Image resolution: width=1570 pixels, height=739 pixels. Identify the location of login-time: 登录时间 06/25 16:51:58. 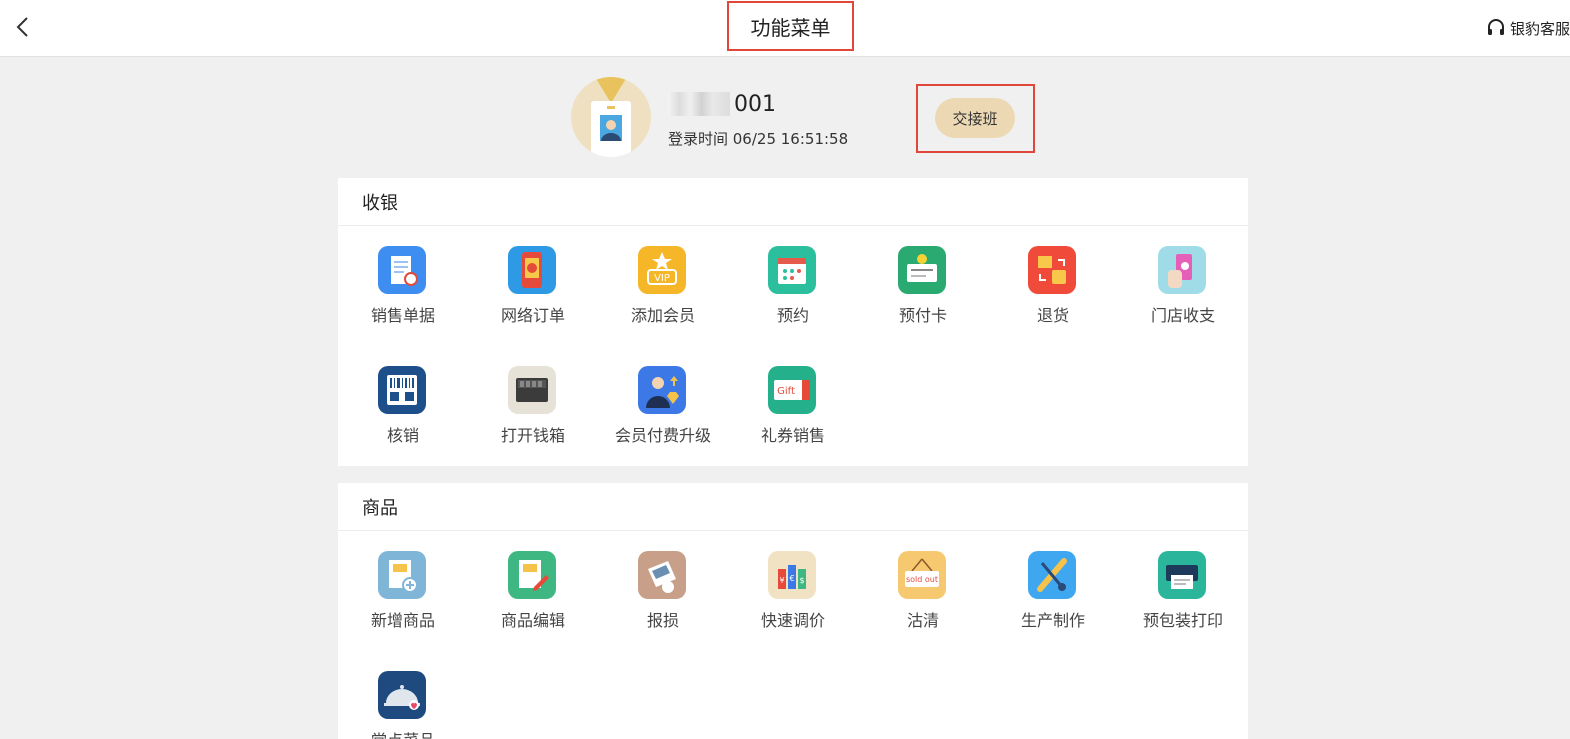
(758, 139).